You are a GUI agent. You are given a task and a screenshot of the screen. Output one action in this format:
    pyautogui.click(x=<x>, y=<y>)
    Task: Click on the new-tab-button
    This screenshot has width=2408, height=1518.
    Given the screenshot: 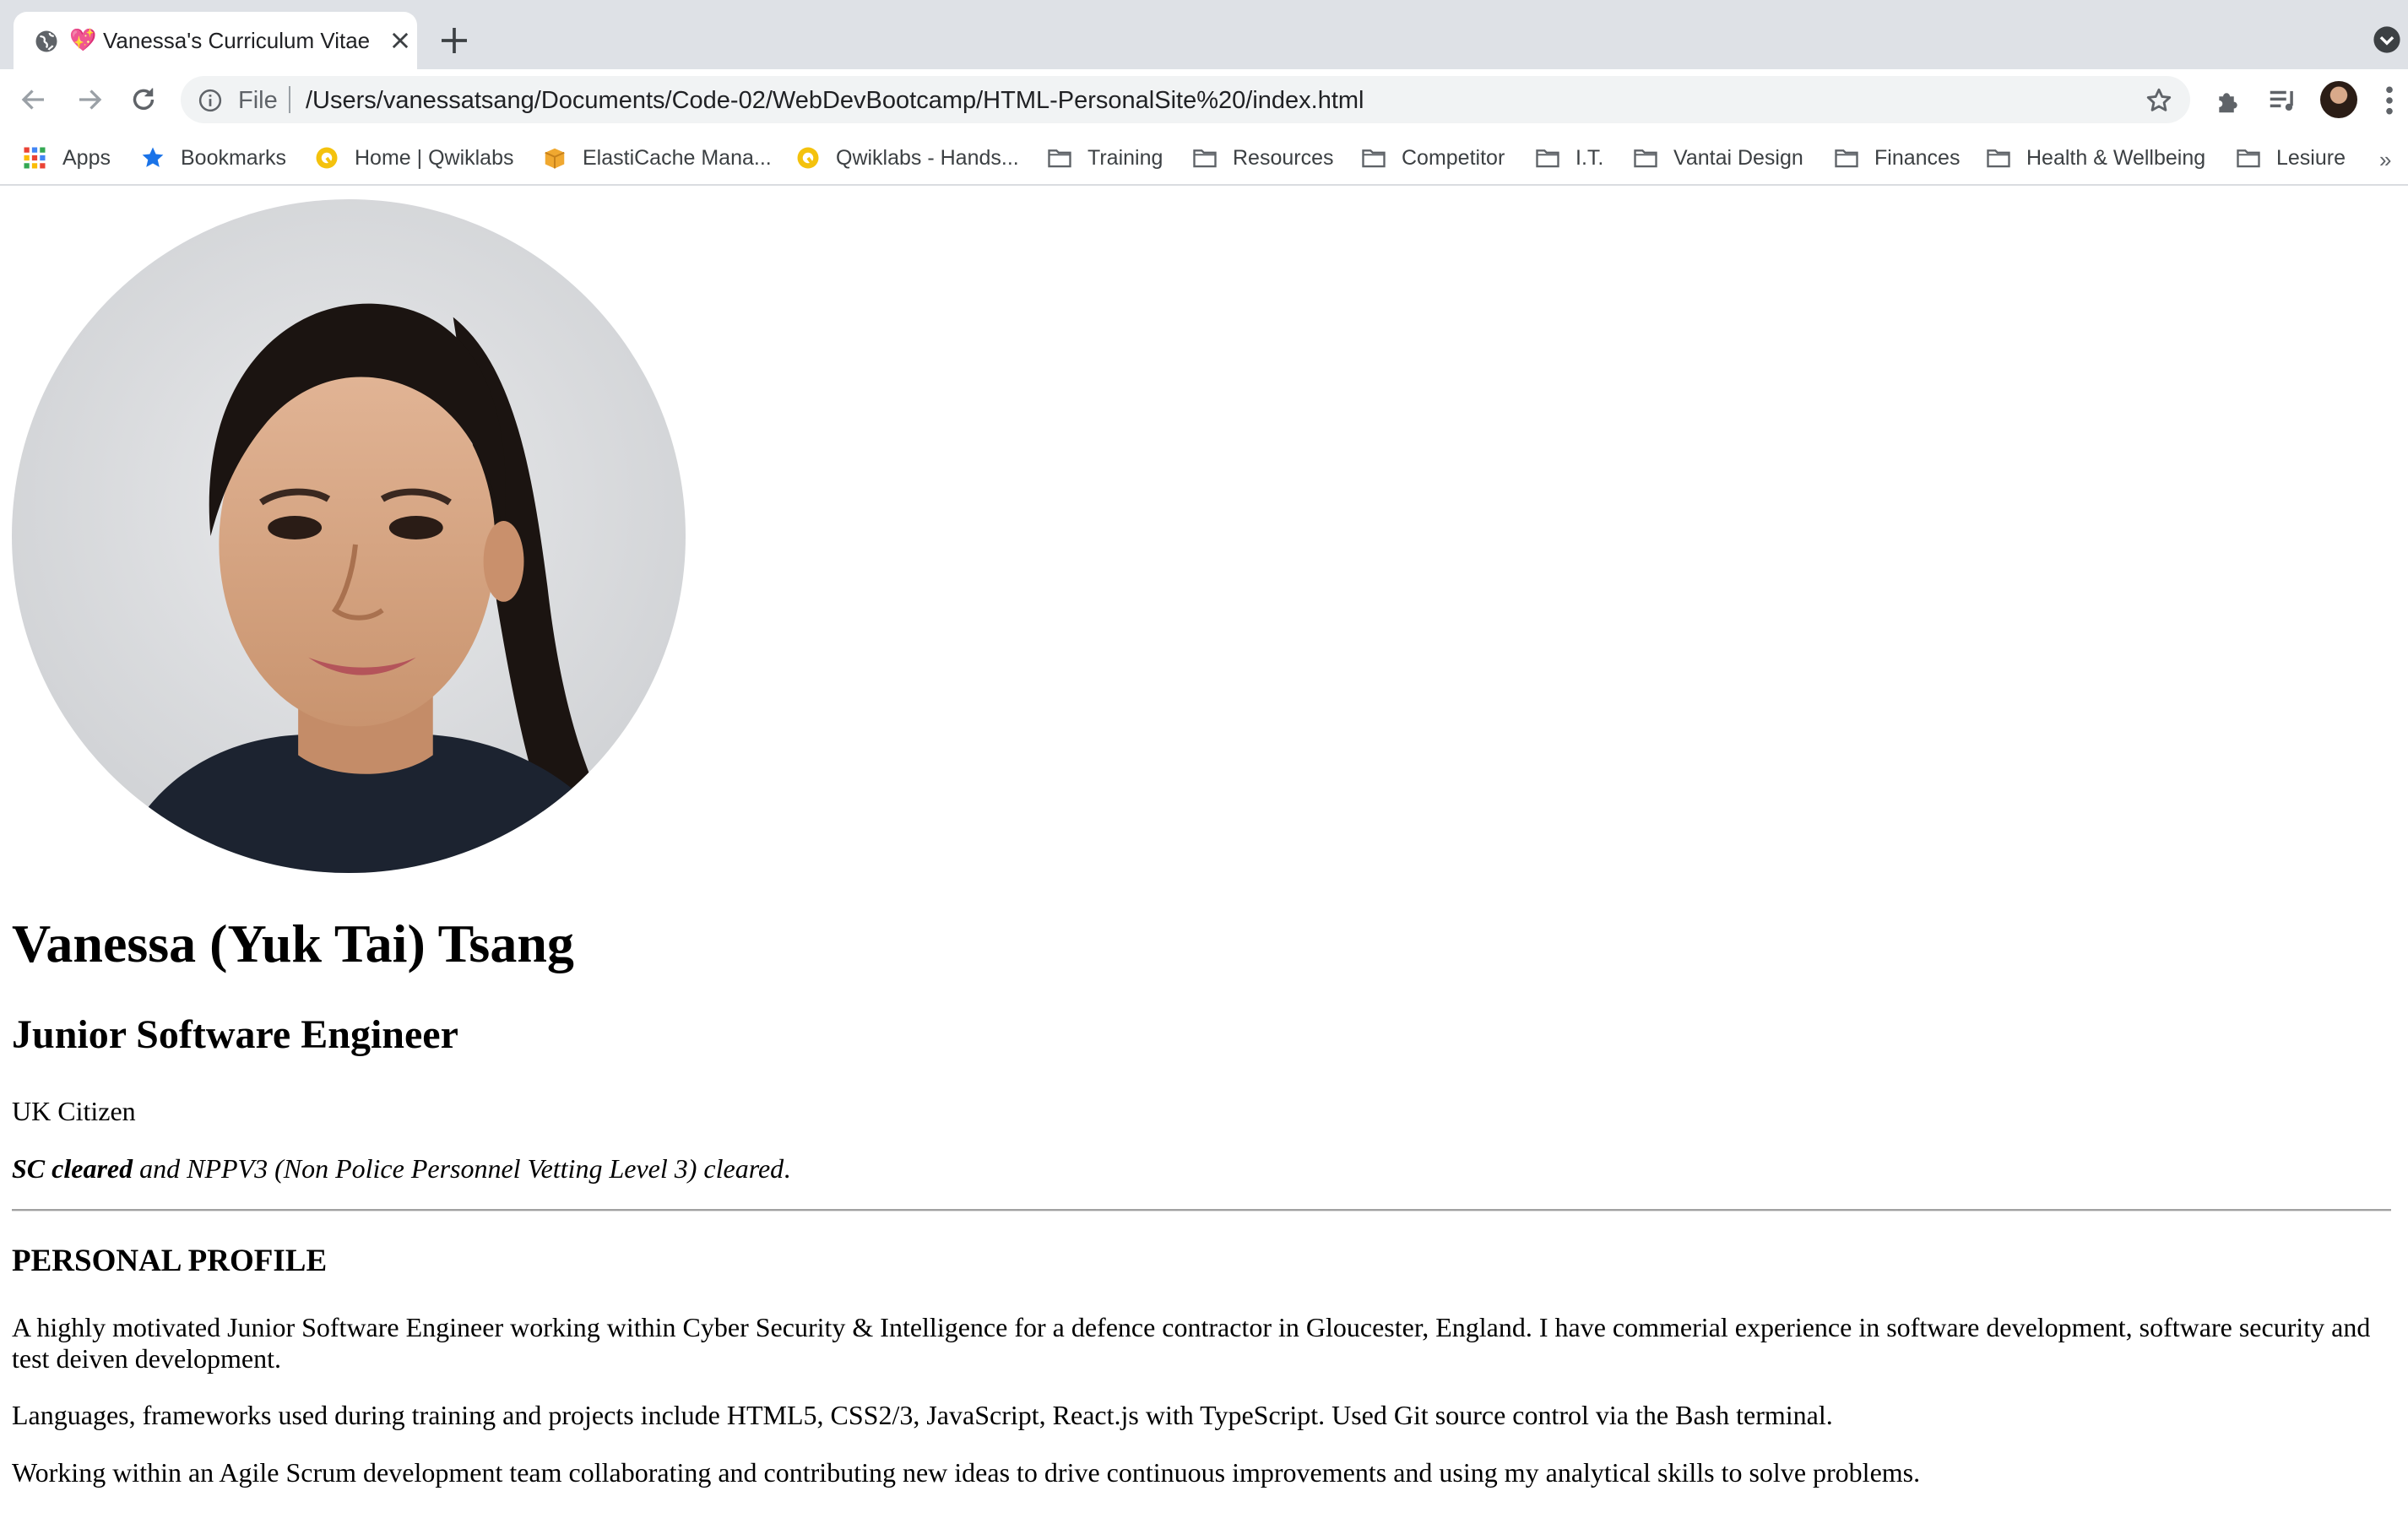 What is the action you would take?
    pyautogui.click(x=454, y=40)
    